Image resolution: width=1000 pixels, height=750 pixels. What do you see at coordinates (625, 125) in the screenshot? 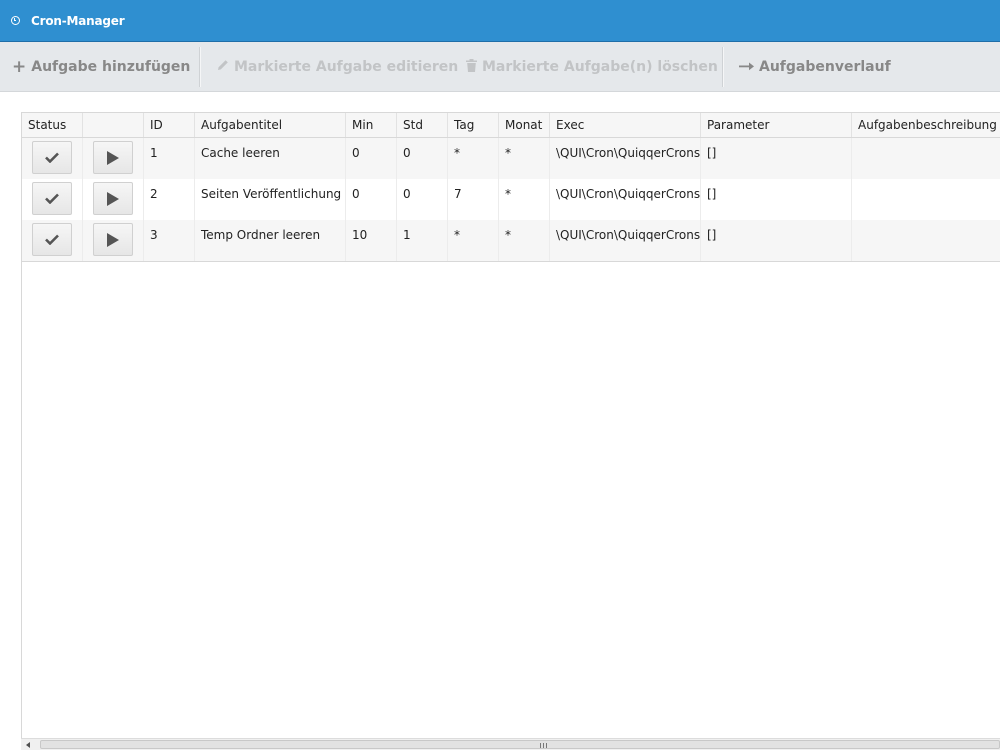
I see `column-header-exec: Exec` at bounding box center [625, 125].